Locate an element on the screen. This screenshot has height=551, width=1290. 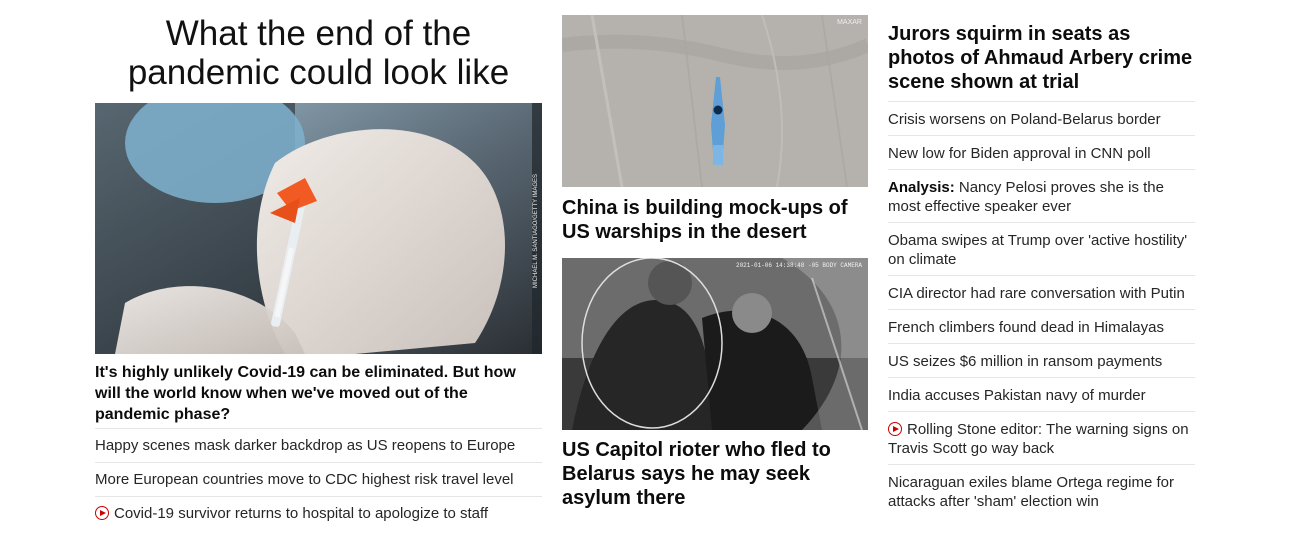
list-item: US seizes $6 million in ransom payments is located at coordinates (1041, 360).